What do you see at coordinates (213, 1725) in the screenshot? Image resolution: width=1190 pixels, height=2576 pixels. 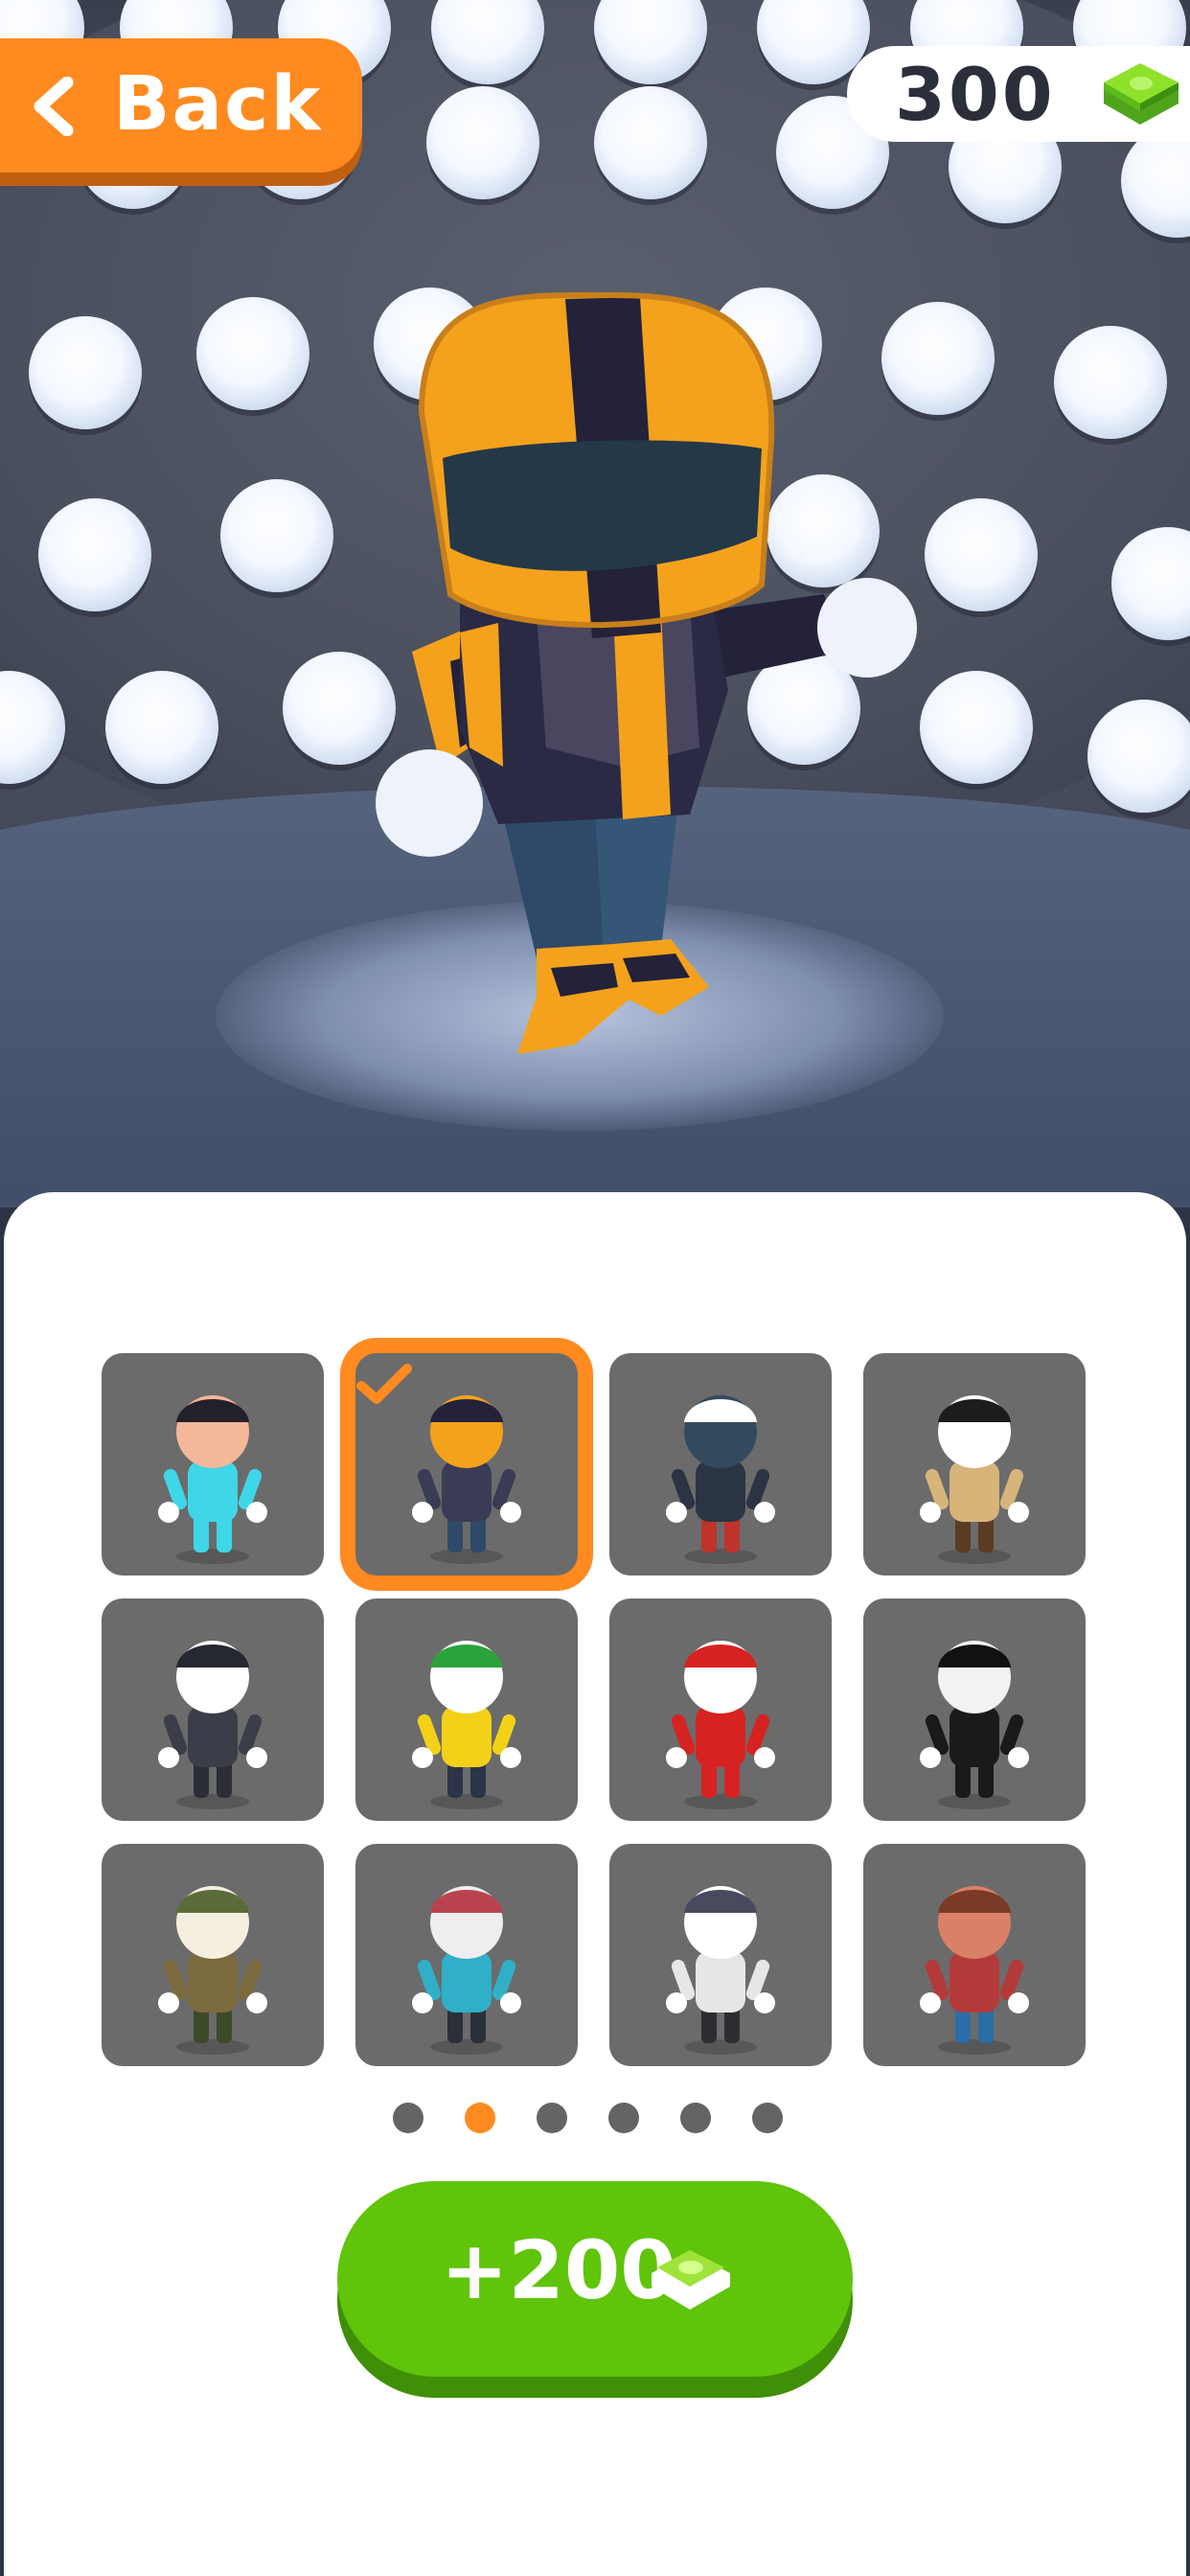 I see `police-officer-character-icon` at bounding box center [213, 1725].